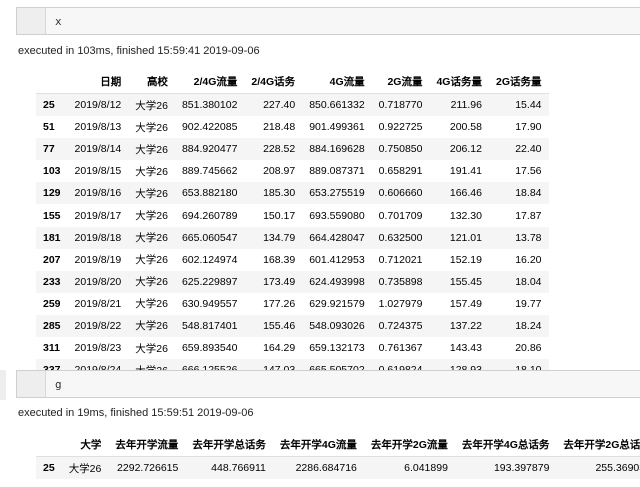 Image resolution: width=640 pixels, height=487 pixels. Describe the element at coordinates (279, 348) in the screenshot. I see `table-cell: 164.29` at that location.